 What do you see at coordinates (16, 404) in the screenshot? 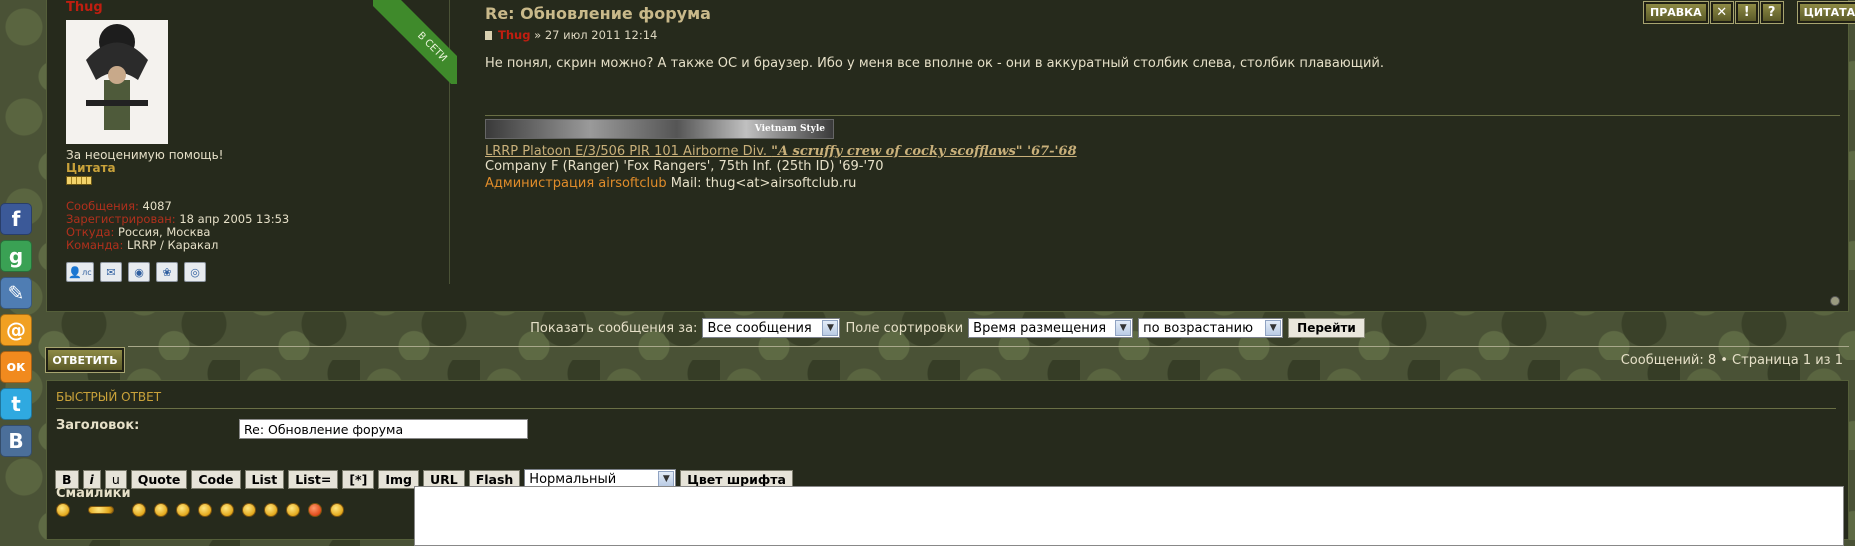
I see `twitter-icon: t` at bounding box center [16, 404].